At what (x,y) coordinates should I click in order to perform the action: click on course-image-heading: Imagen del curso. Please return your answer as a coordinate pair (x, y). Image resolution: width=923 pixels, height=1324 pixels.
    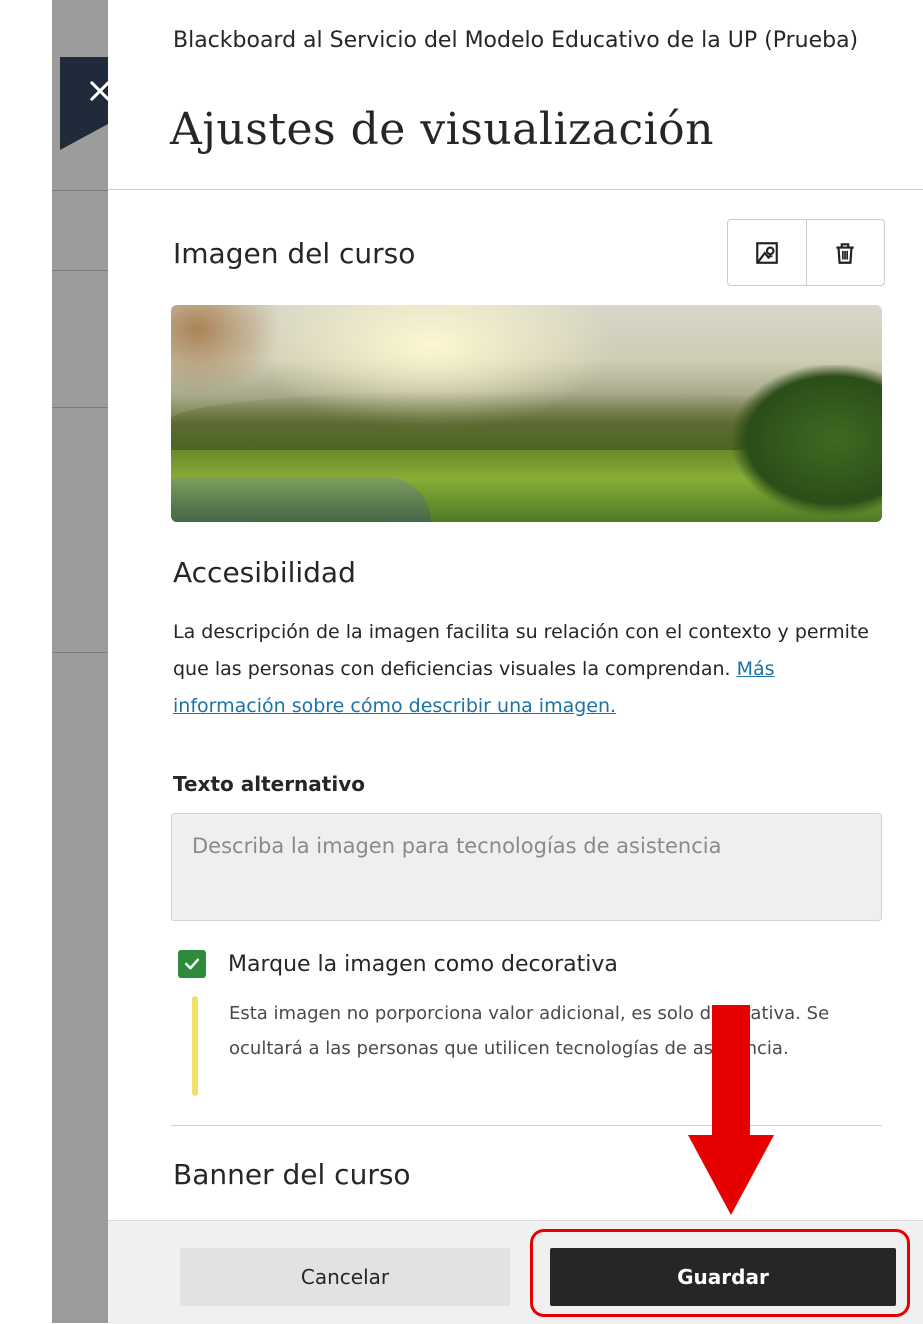
    Looking at the image, I should click on (294, 253).